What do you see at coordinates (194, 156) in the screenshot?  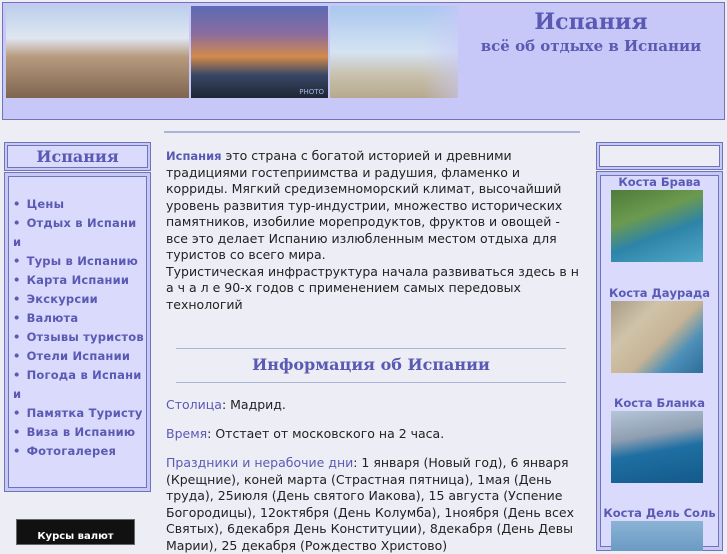 I see `intro-brand: Испания` at bounding box center [194, 156].